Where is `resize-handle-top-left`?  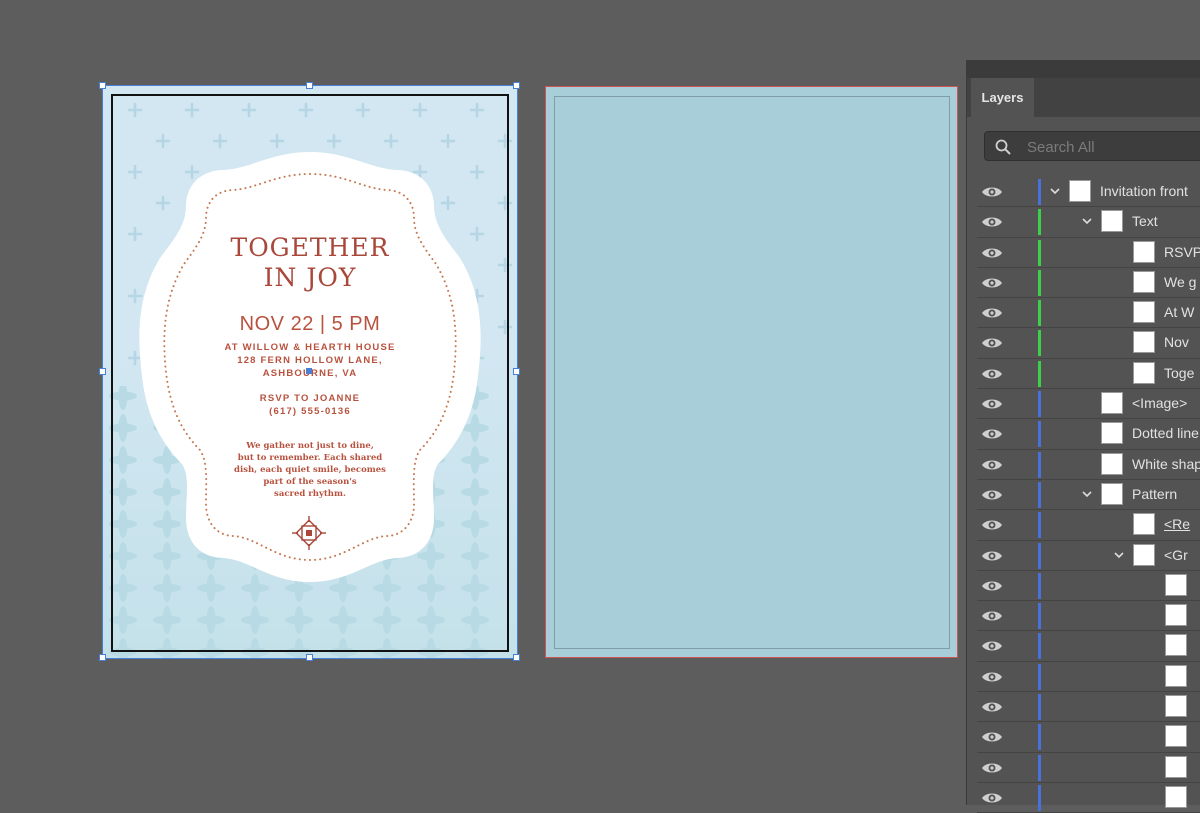 resize-handle-top-left is located at coordinates (102, 85).